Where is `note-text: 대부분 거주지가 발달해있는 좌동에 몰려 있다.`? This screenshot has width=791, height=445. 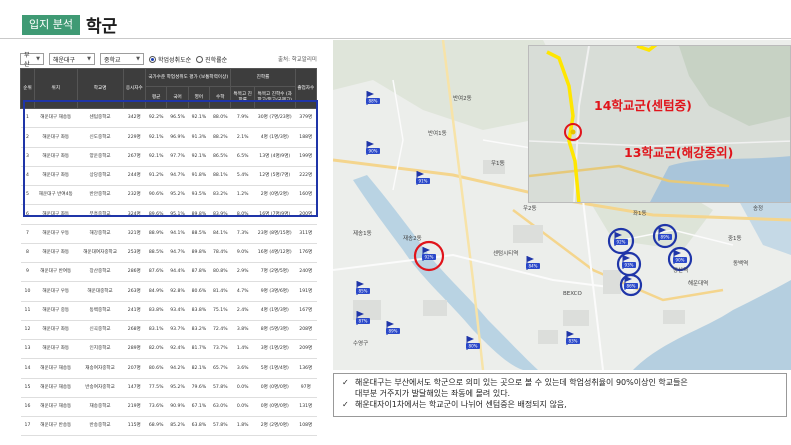
note-text: 대부분 거주지가 발달해있는 좌동에 몰려 있다. is located at coordinates (433, 393).